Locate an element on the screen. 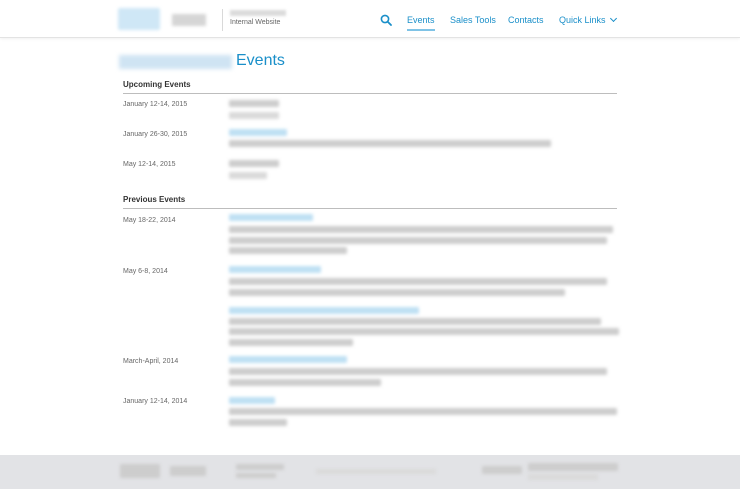 Image resolution: width=740 pixels, height=489 pixels. nav-events: Events is located at coordinates (421, 23).